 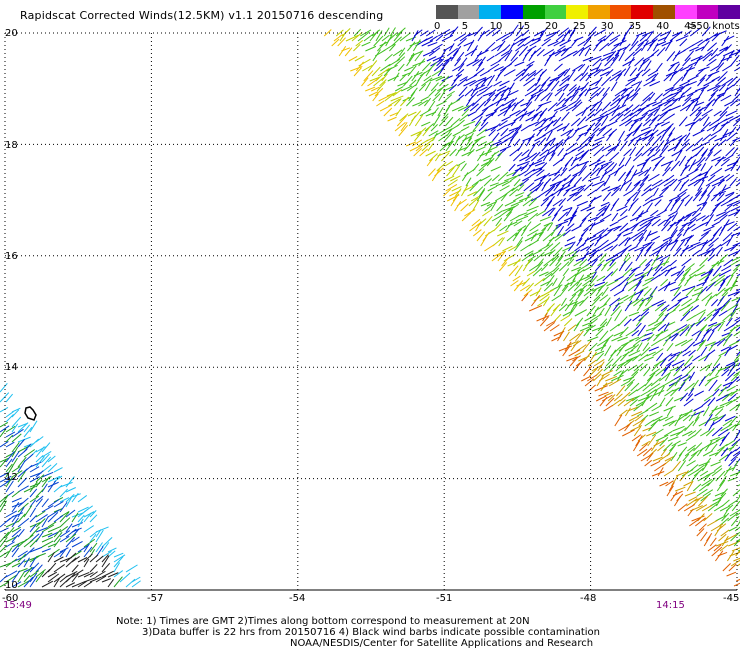 What do you see at coordinates (579, 26) in the screenshot?
I see `legend-label: 25` at bounding box center [579, 26].